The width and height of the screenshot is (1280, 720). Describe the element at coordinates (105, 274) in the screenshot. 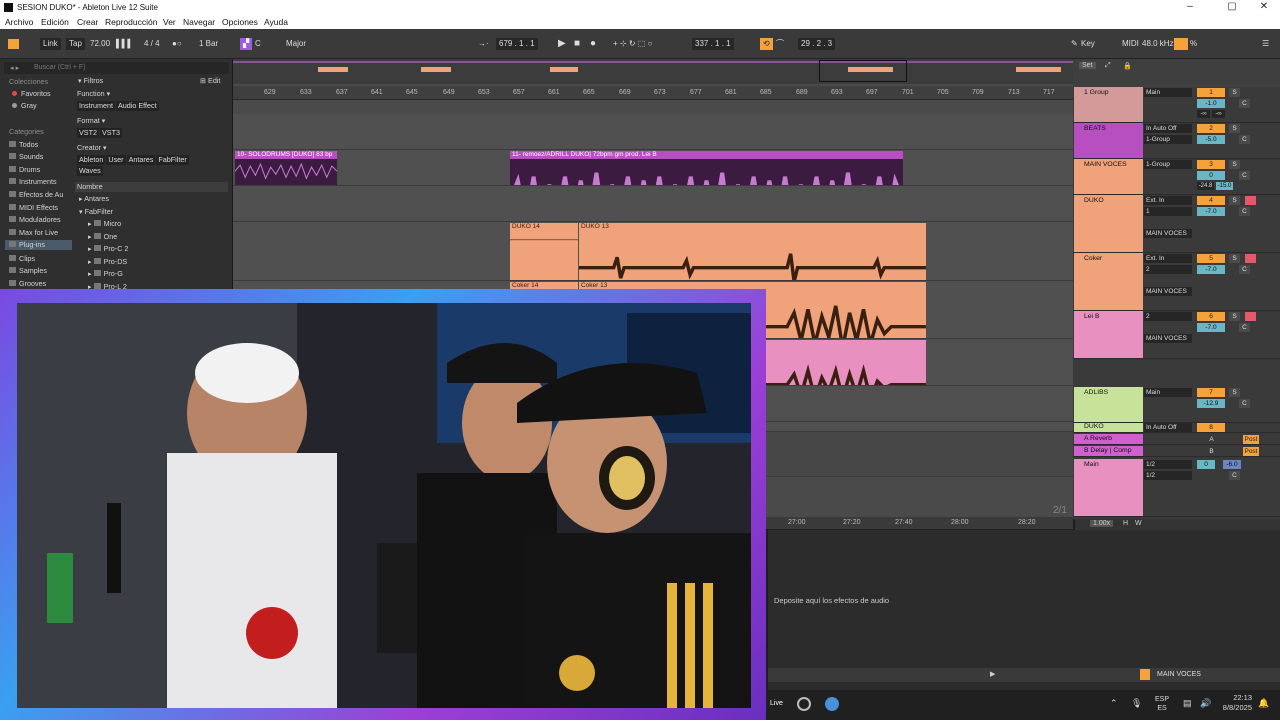

I see `tree-pro-g: ▸ Pro-G` at that location.